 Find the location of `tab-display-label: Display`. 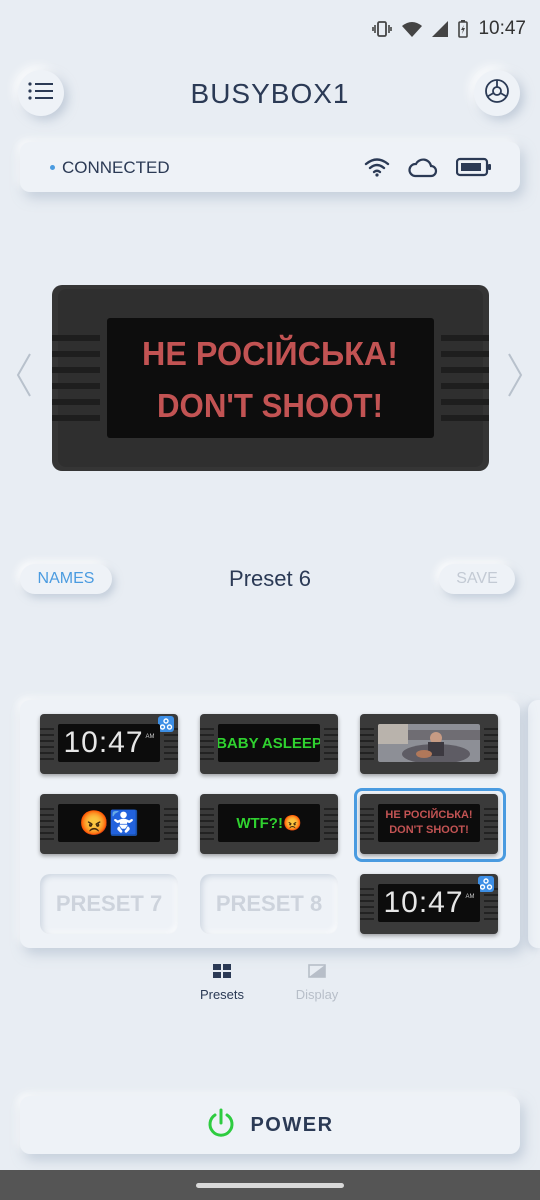

tab-display-label: Display is located at coordinates (317, 994).